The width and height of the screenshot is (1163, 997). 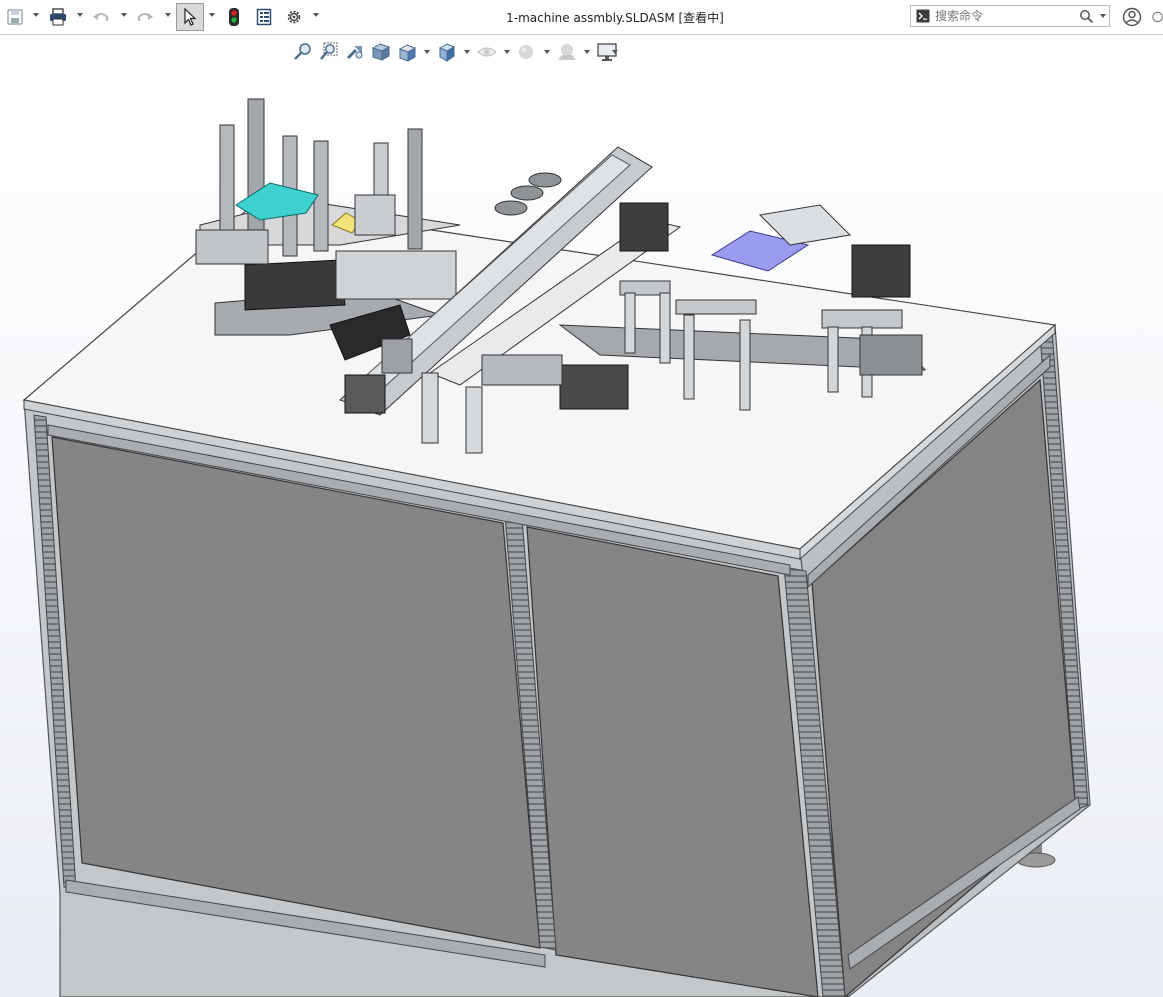 I want to click on cursor-arrow-icon, so click(x=190, y=17).